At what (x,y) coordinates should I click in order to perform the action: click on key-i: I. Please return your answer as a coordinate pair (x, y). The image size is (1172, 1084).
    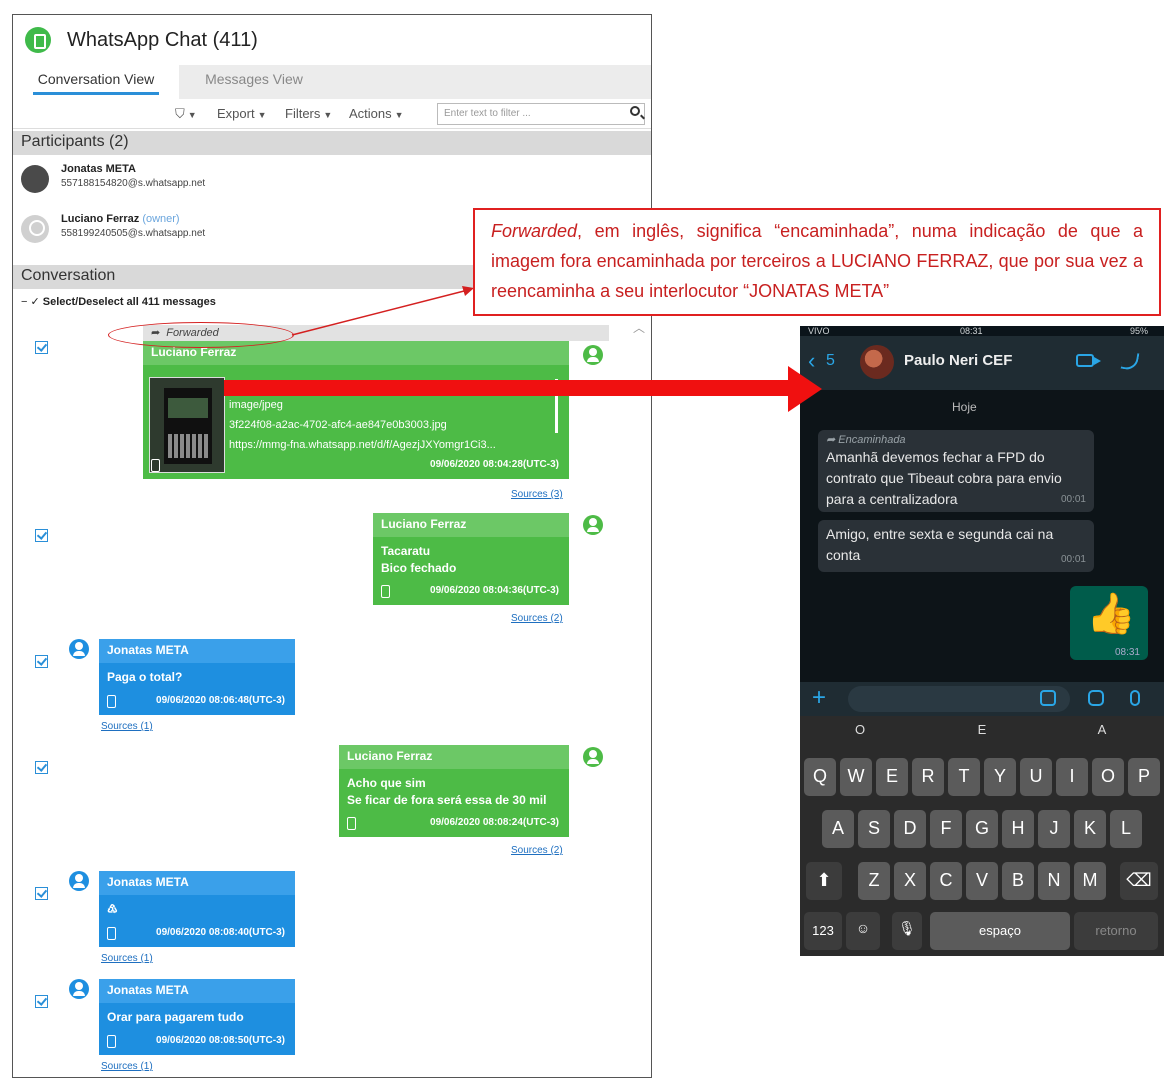
    Looking at the image, I should click on (1072, 777).